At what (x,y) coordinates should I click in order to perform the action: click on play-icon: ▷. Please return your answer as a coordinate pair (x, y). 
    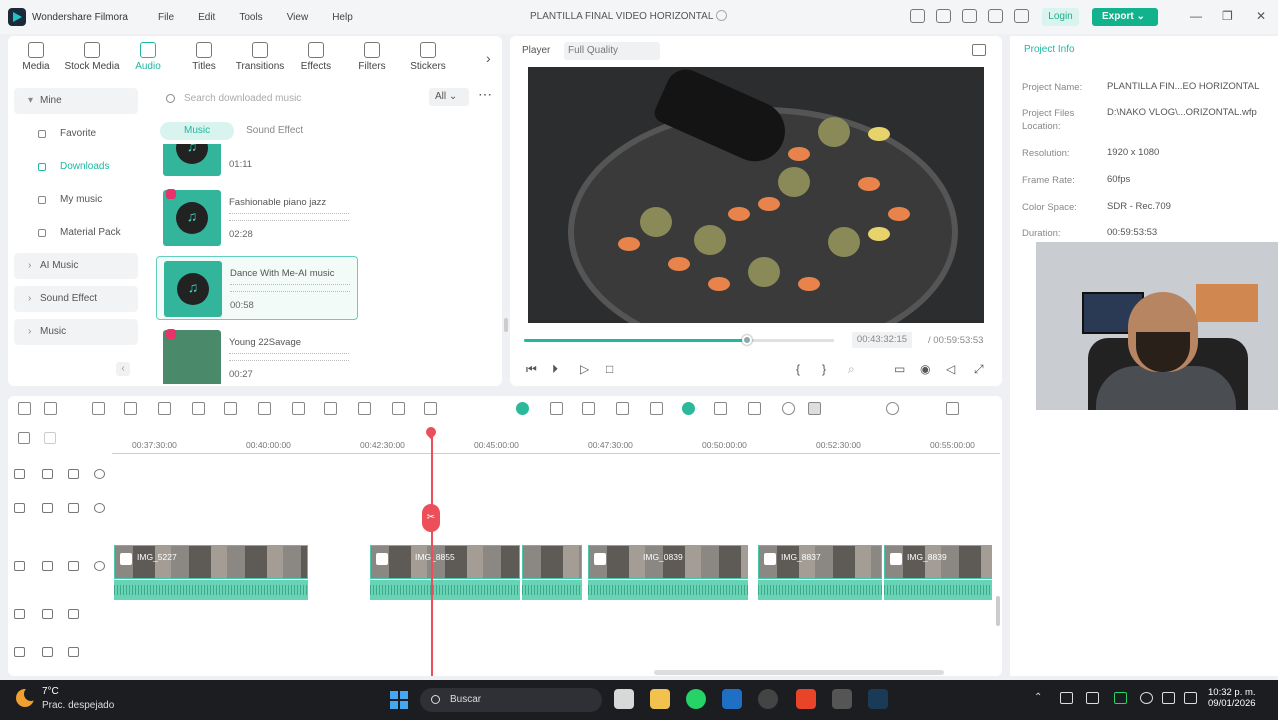
    Looking at the image, I should click on (584, 369).